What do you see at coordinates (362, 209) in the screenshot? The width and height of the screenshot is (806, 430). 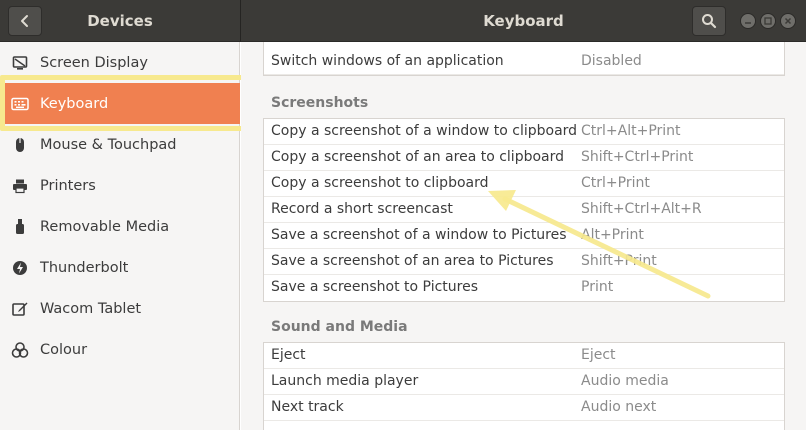 I see `shortcut-name: Record a short screencast` at bounding box center [362, 209].